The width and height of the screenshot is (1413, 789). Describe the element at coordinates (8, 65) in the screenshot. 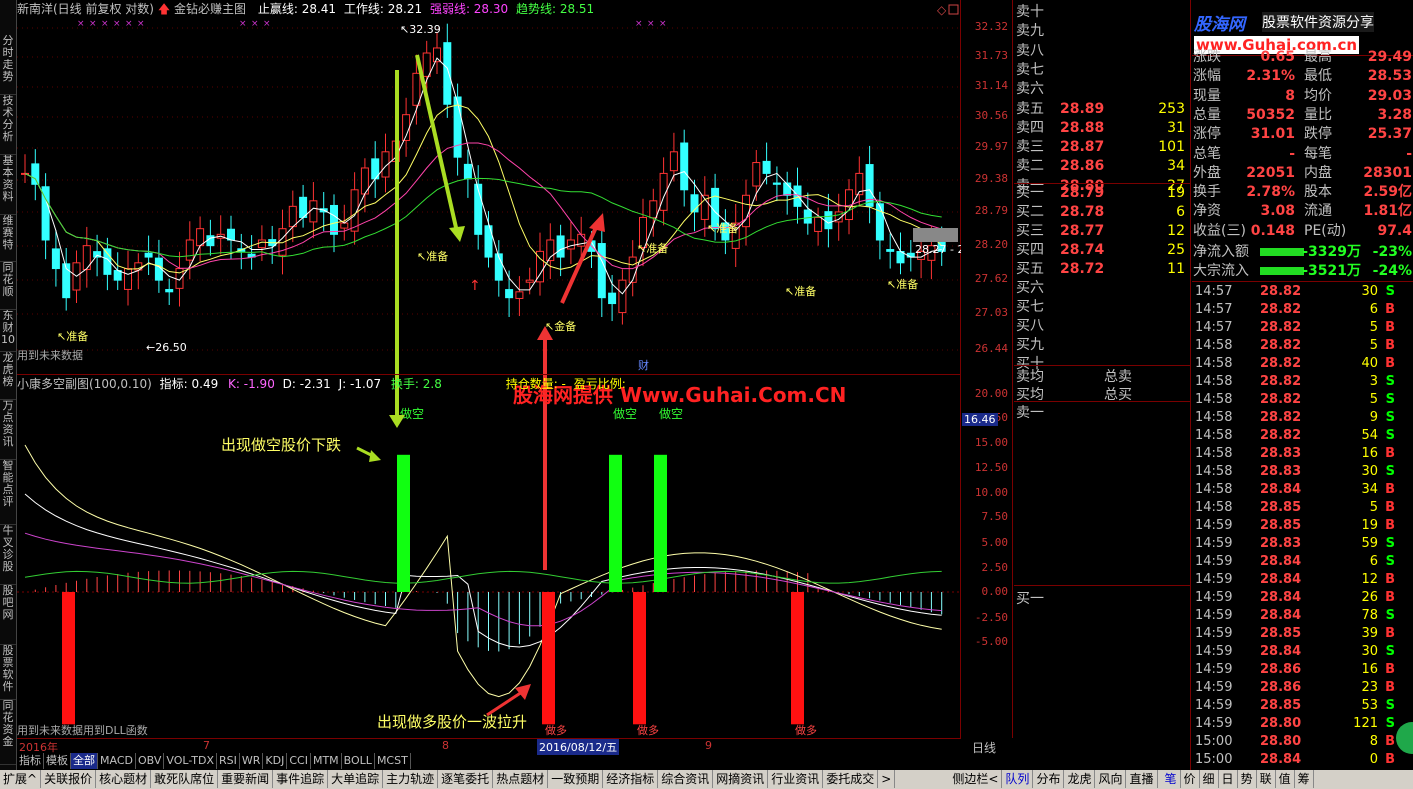

I see `sidebar-item-0: 分时走势` at that location.